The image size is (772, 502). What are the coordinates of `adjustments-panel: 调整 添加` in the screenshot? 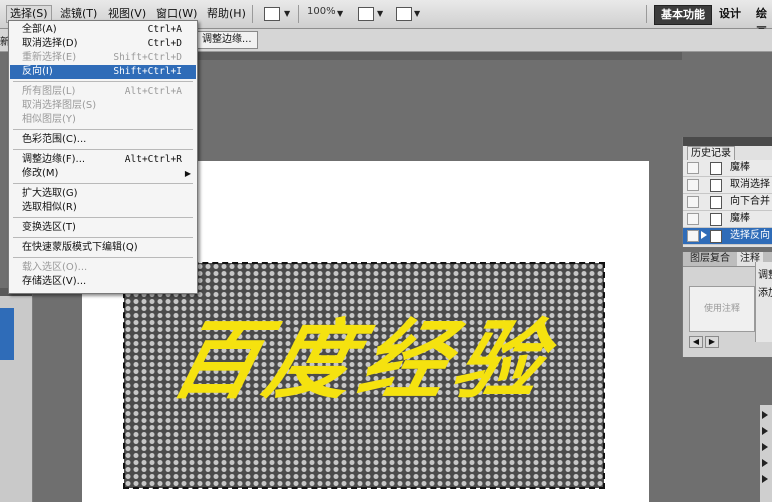 It's located at (763, 302).